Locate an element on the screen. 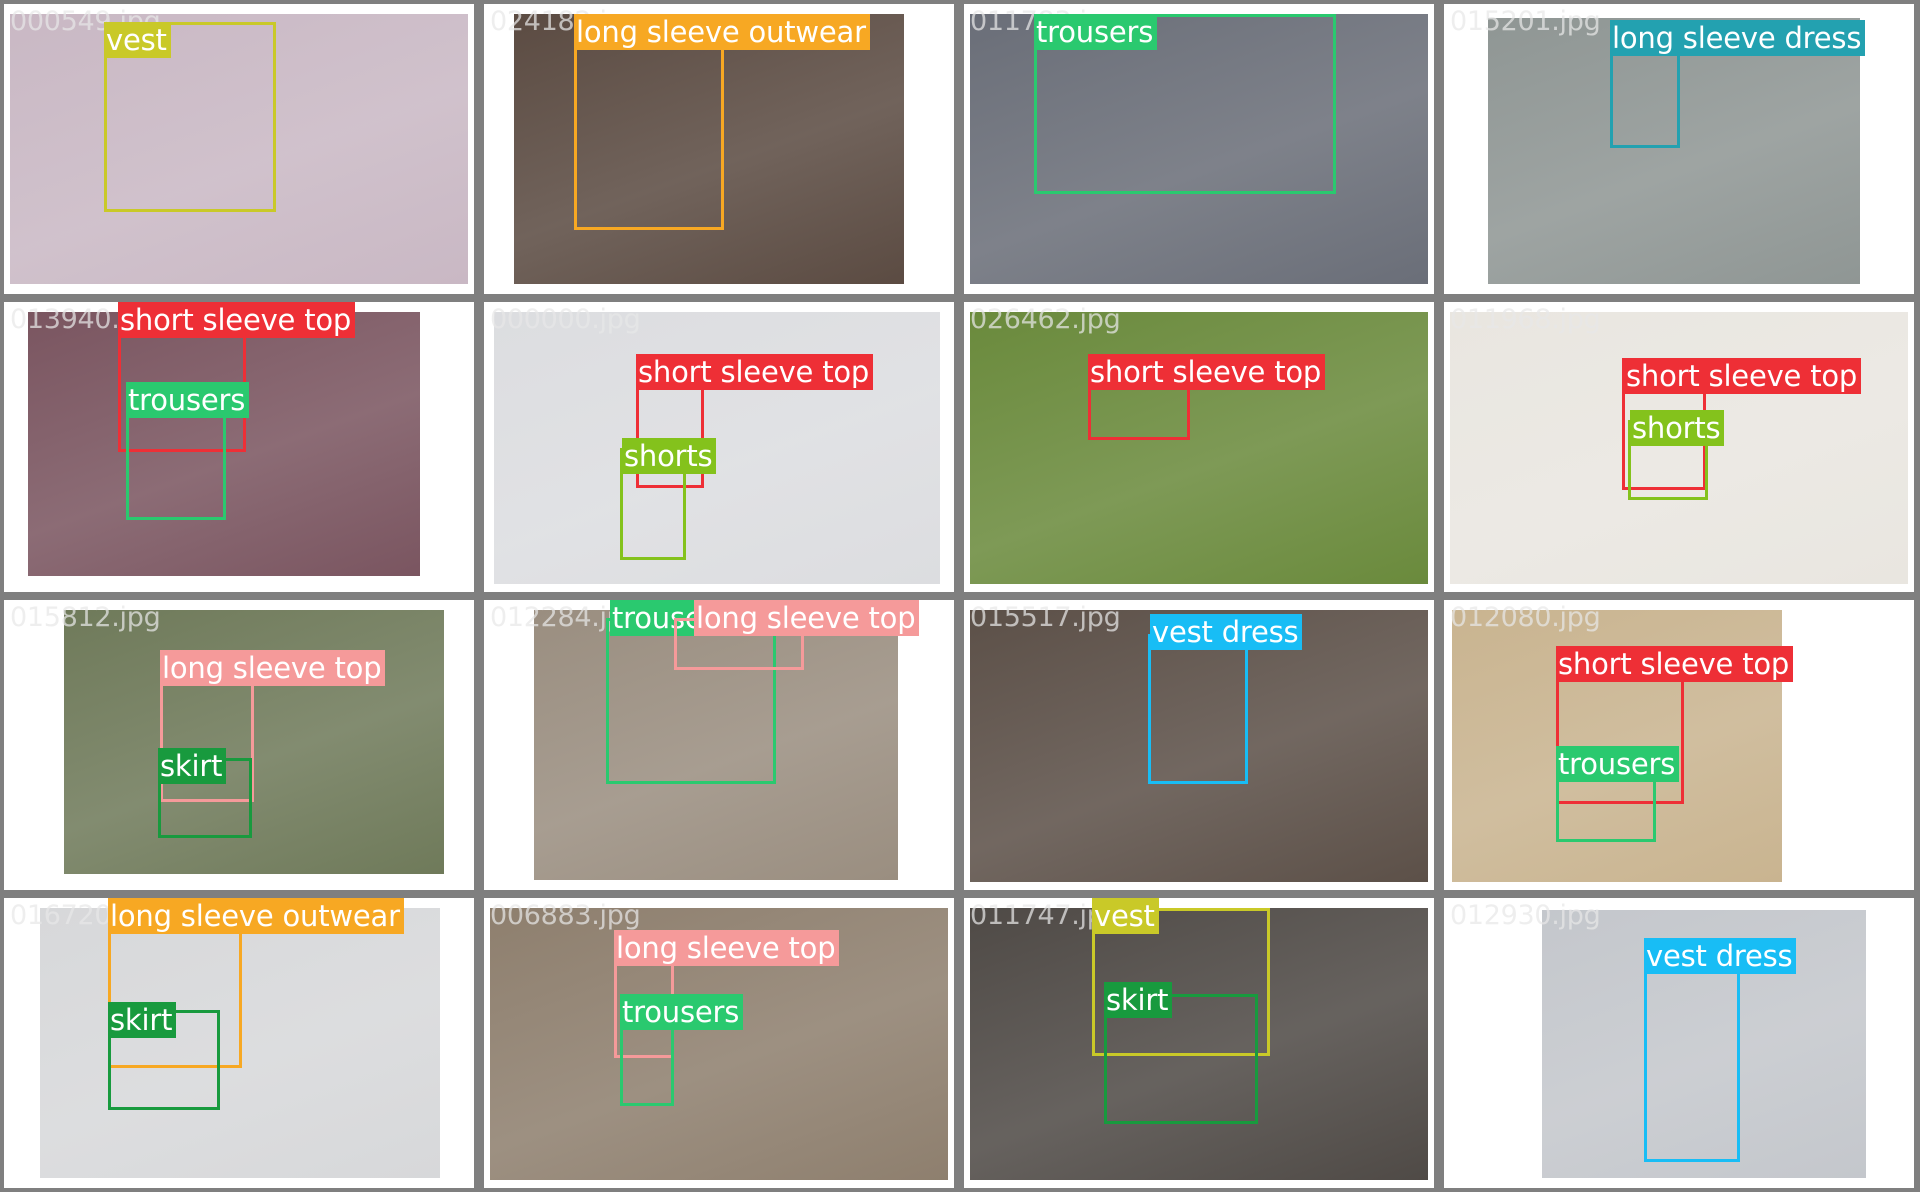 This screenshot has width=1920, height=1192. image-filename: 012930.jpg is located at coordinates (1525, 915).